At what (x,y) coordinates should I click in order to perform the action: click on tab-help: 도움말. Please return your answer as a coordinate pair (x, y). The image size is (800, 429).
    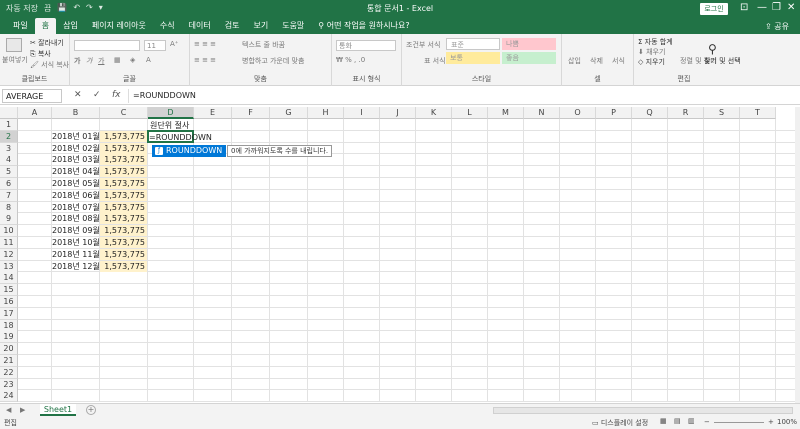
    Looking at the image, I should click on (293, 26).